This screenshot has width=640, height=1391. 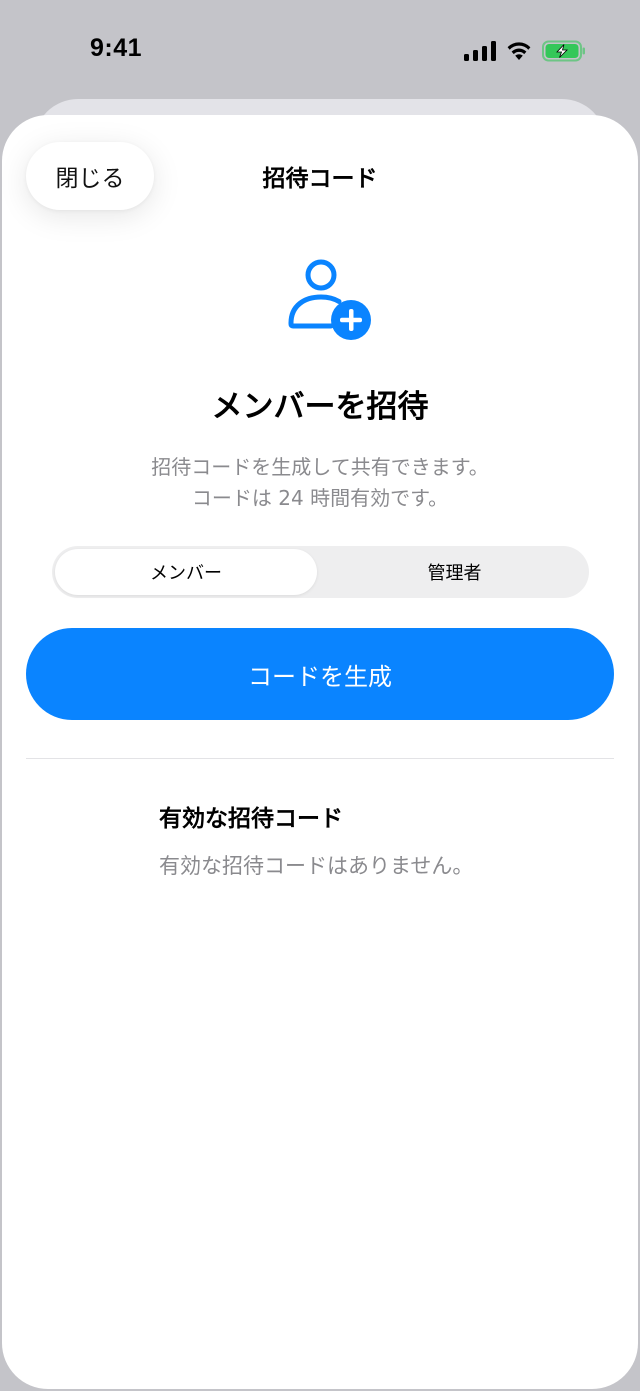 What do you see at coordinates (320, 407) in the screenshot?
I see `headline: メンバーを招待` at bounding box center [320, 407].